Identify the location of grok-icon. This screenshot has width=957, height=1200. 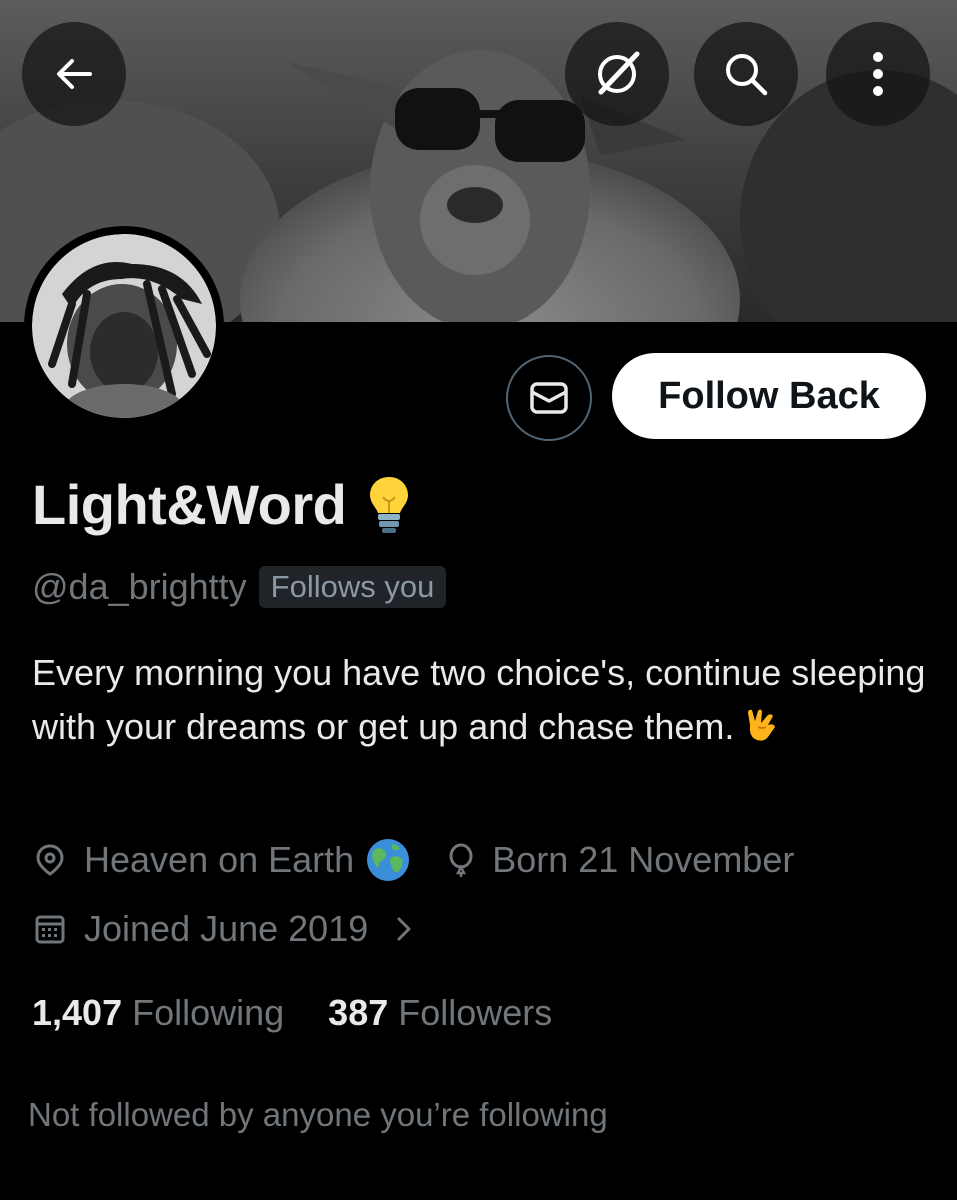
(619, 73).